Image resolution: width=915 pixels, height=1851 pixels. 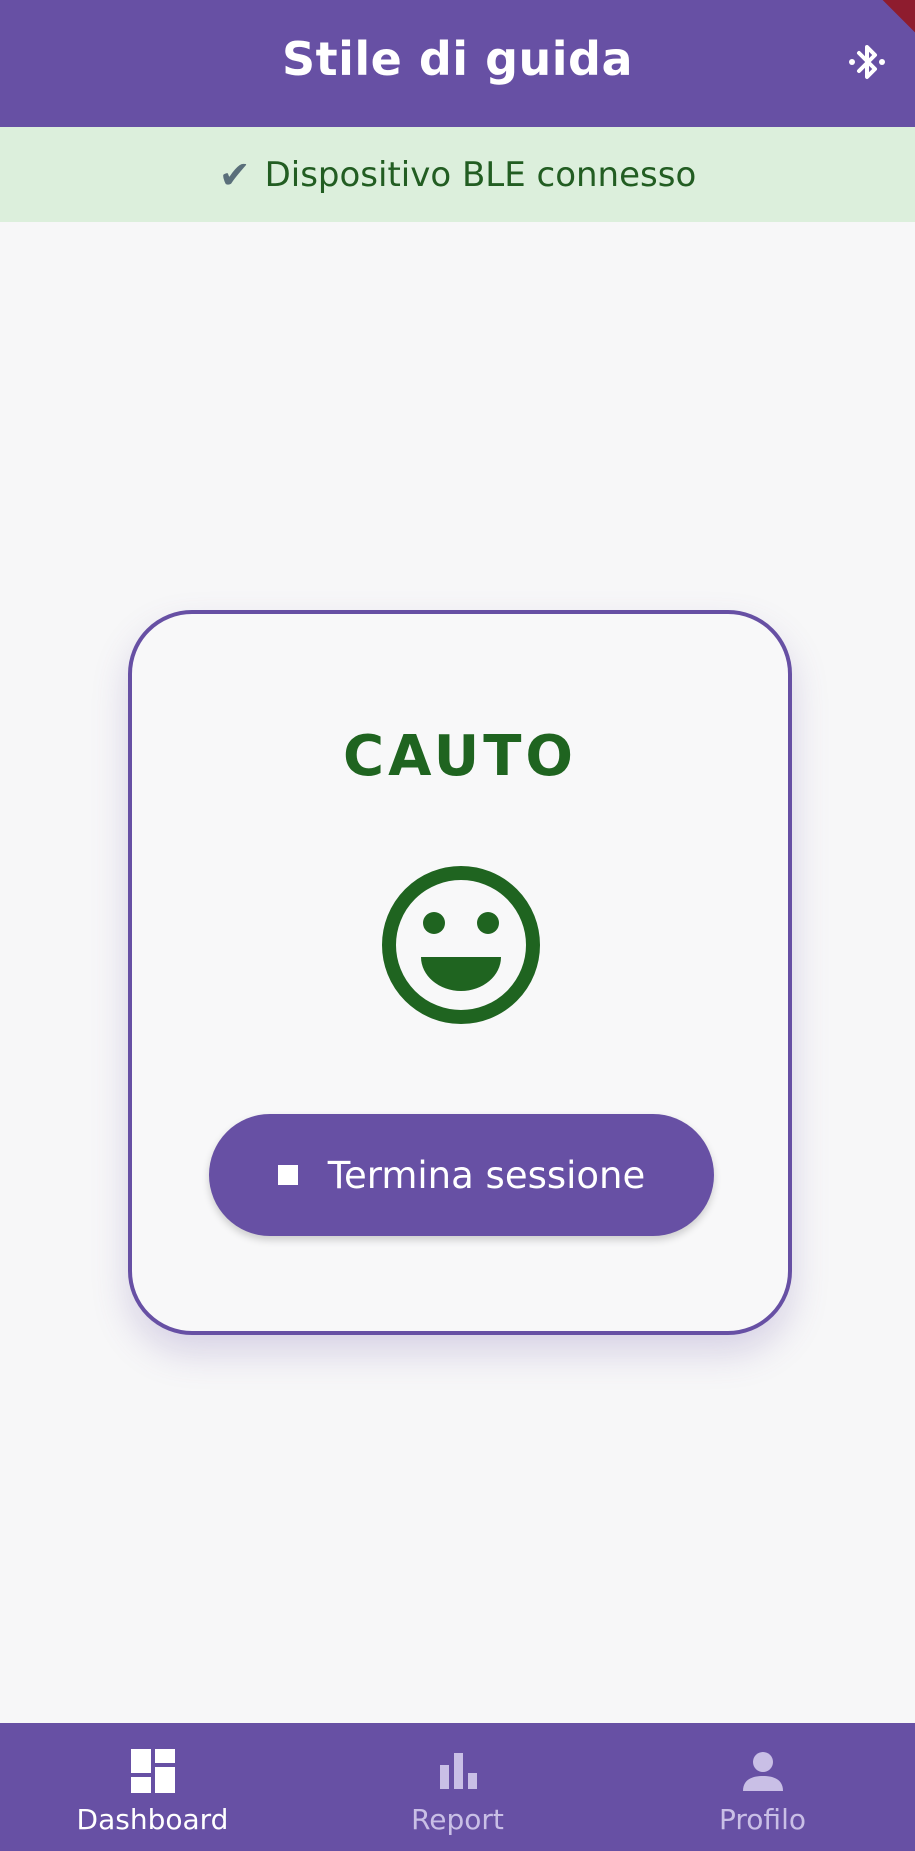 I want to click on nav-label-dashboard: Dashboard, so click(x=152, y=1819).